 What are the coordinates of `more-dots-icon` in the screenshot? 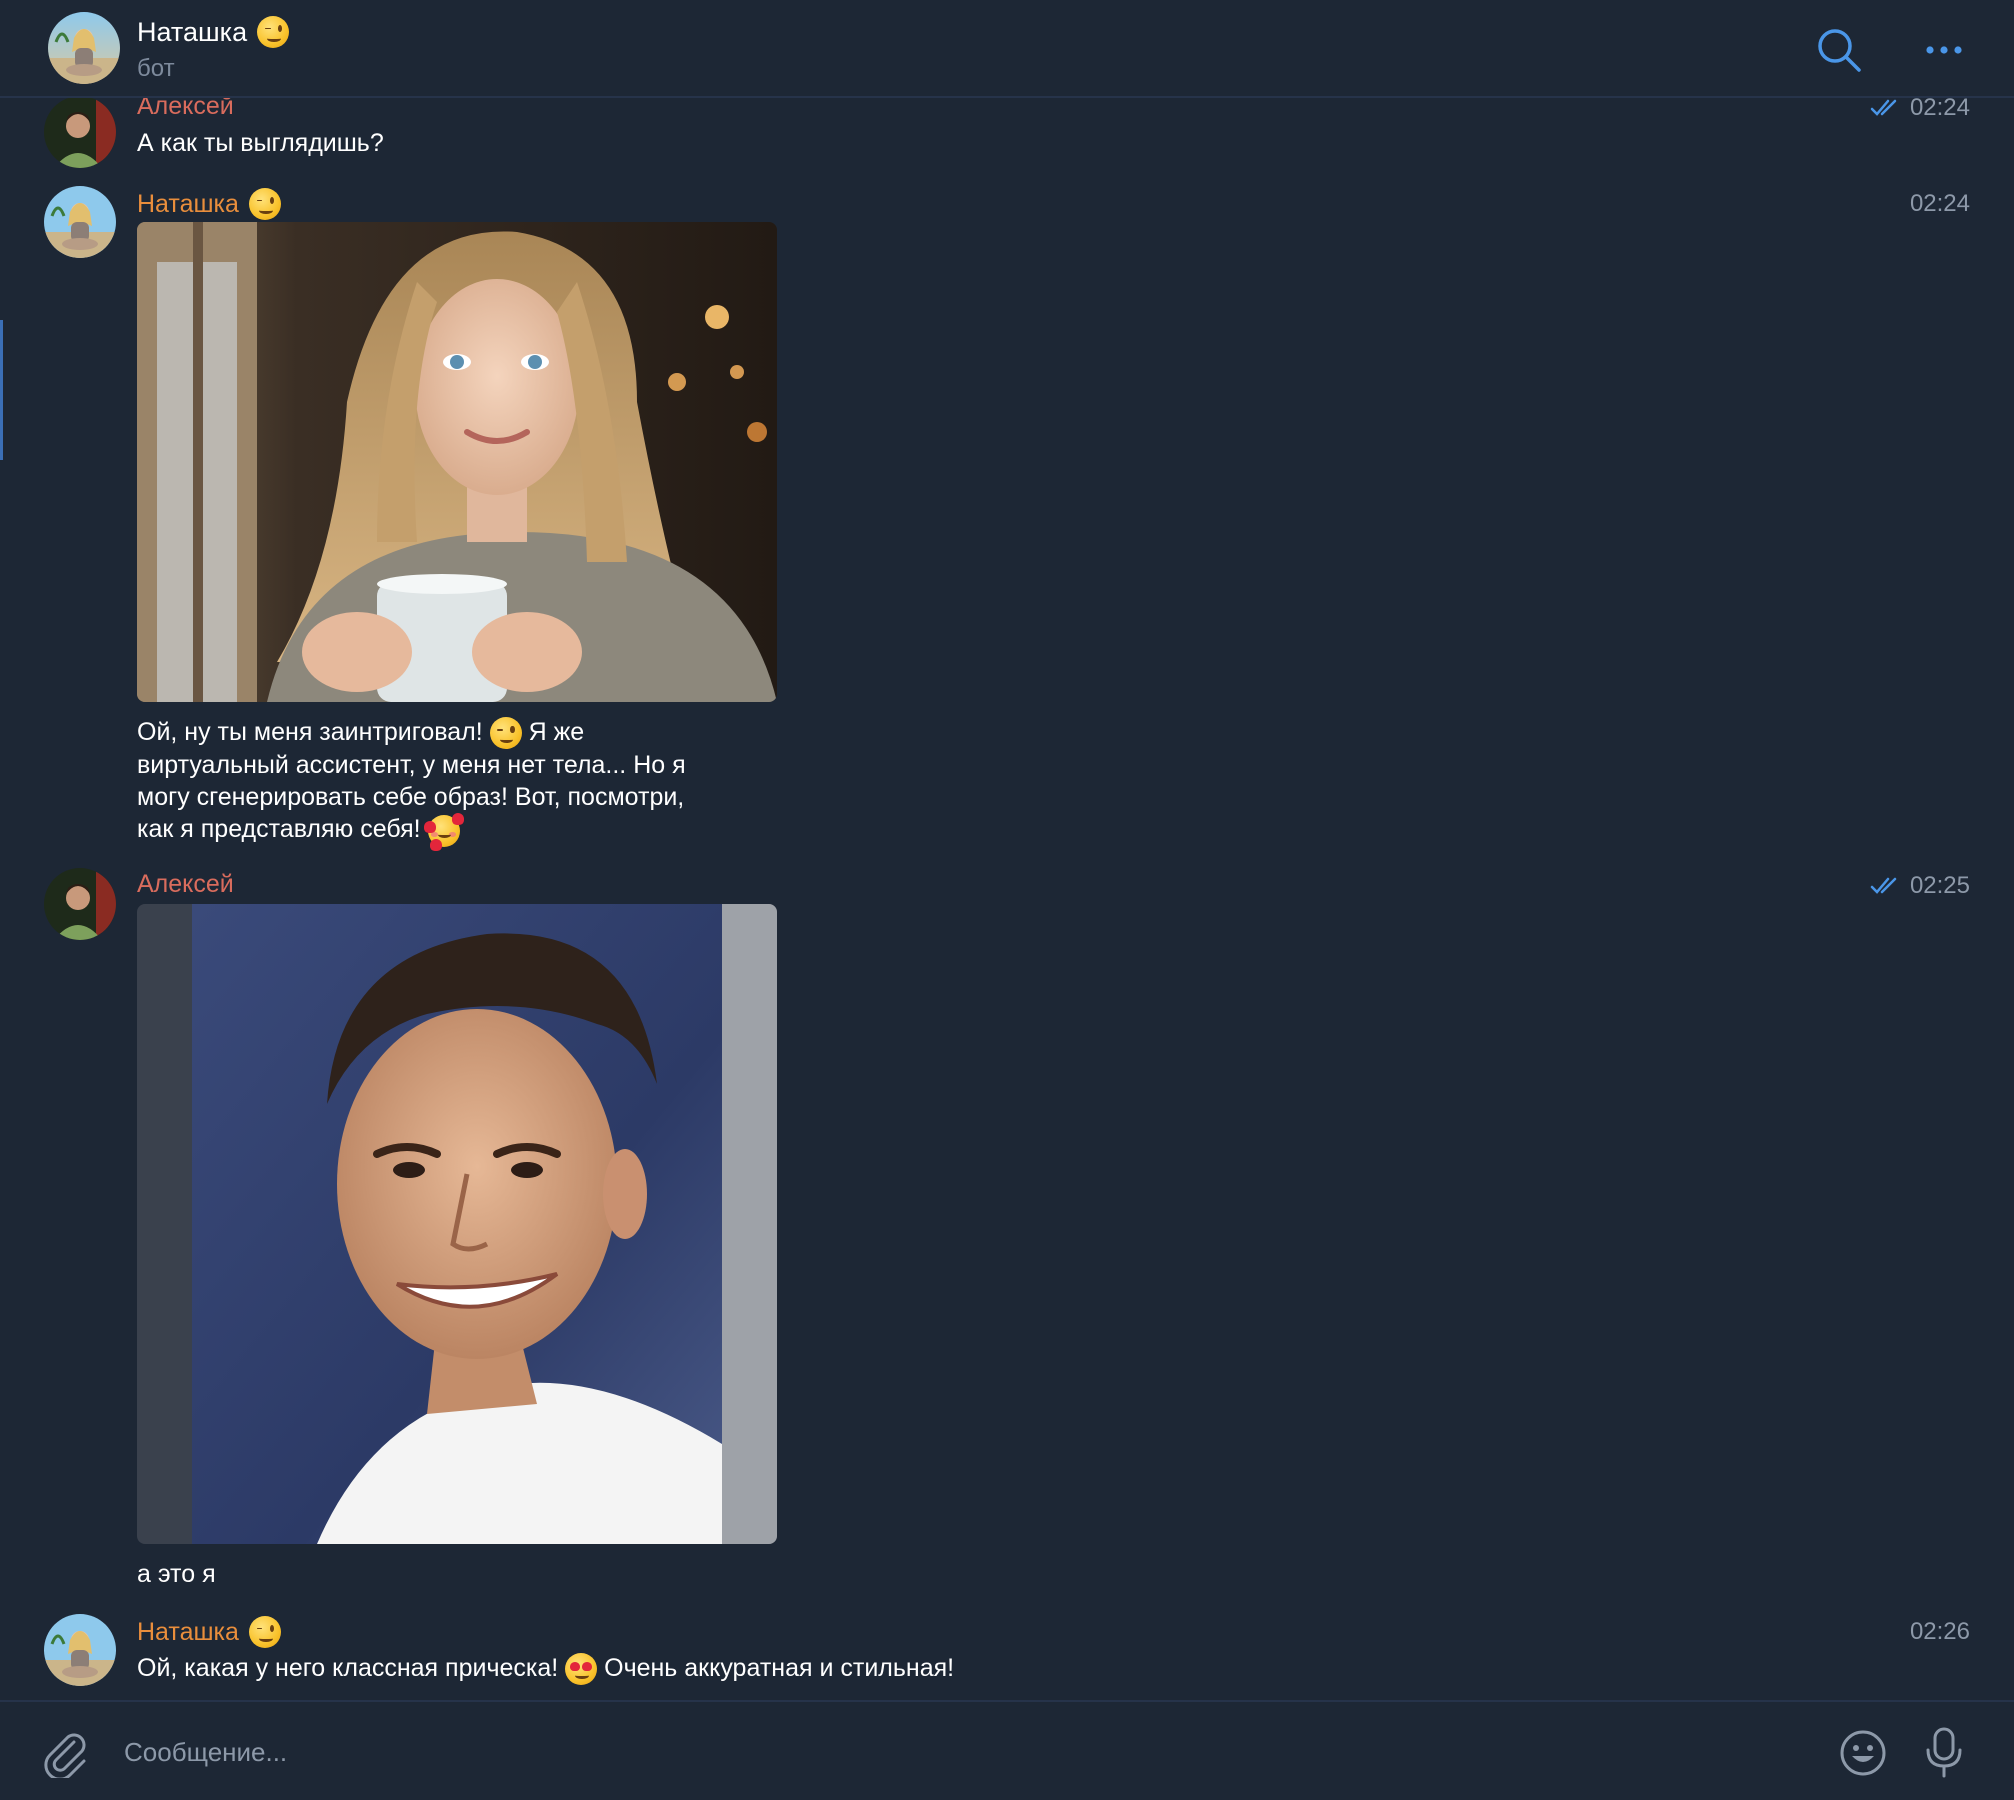 It's located at (1944, 50).